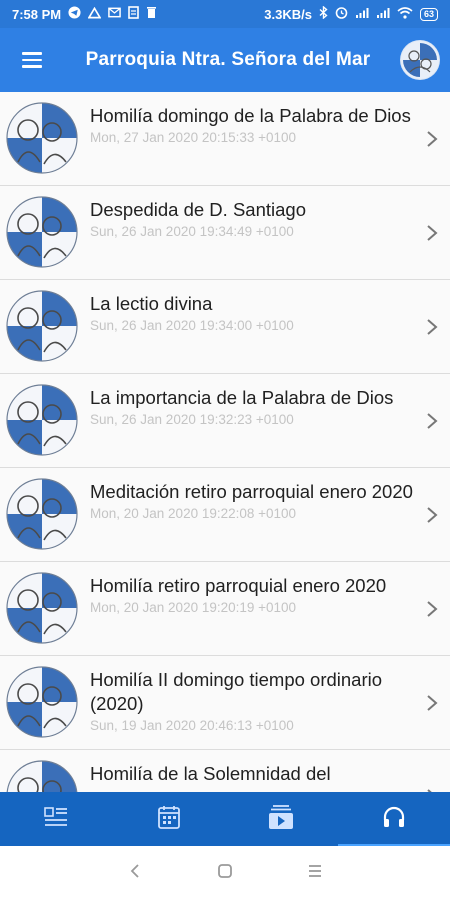 Image resolution: width=450 pixels, height=900 pixels. I want to click on battery-indicator: 63, so click(428, 14).